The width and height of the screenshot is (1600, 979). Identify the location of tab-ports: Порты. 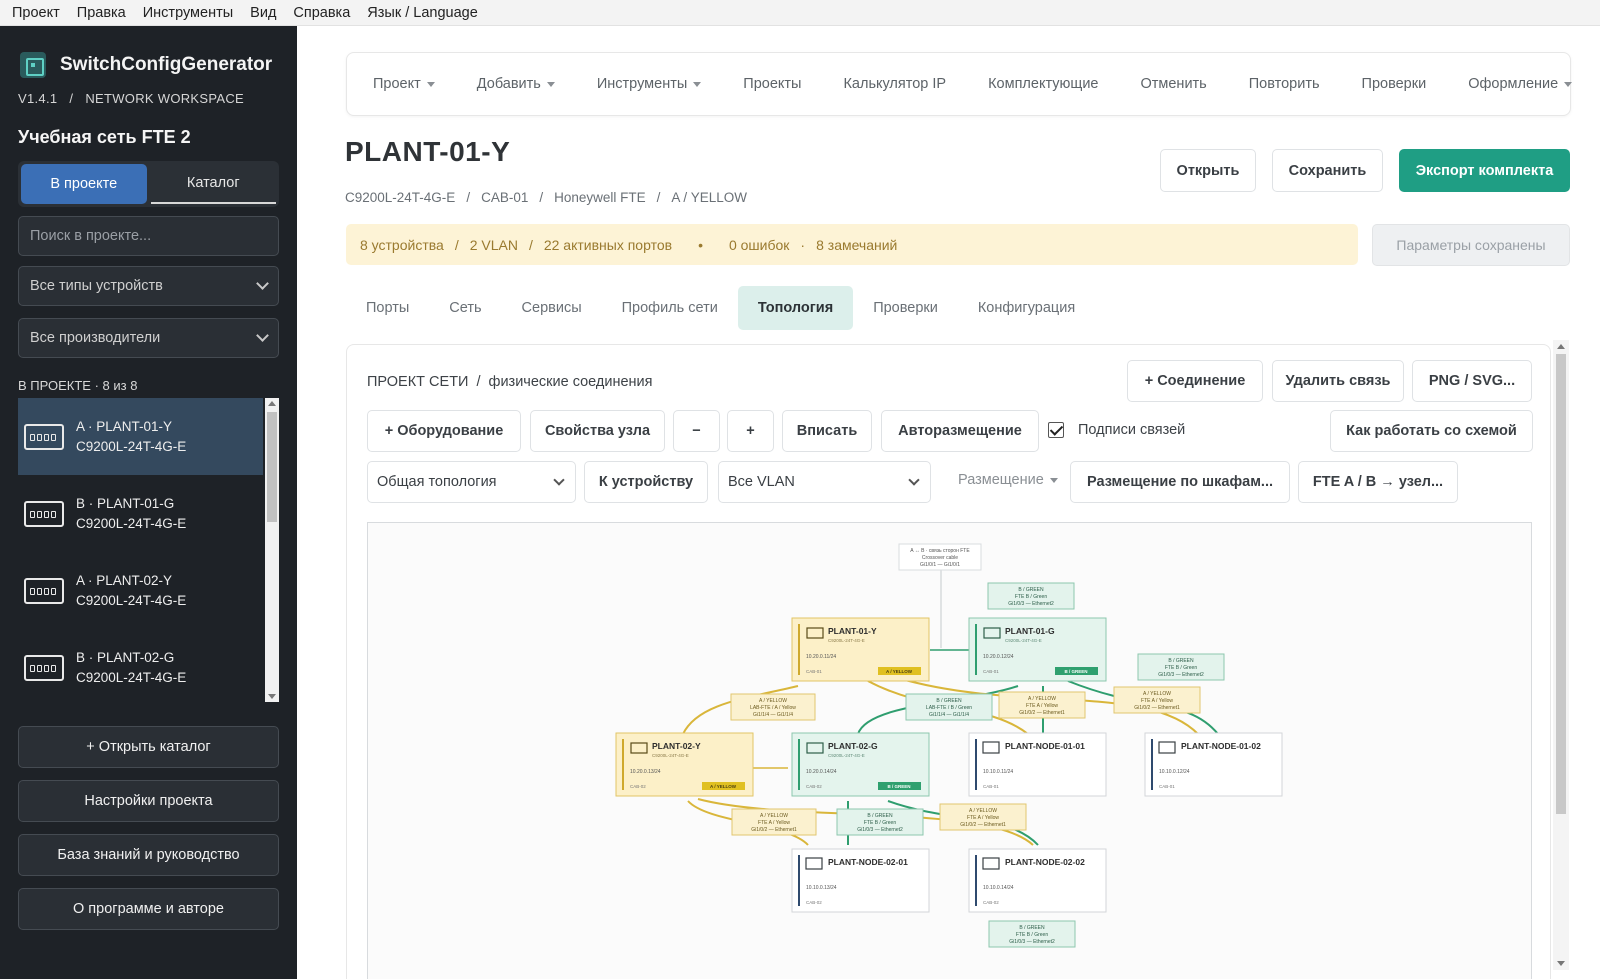
(387, 308).